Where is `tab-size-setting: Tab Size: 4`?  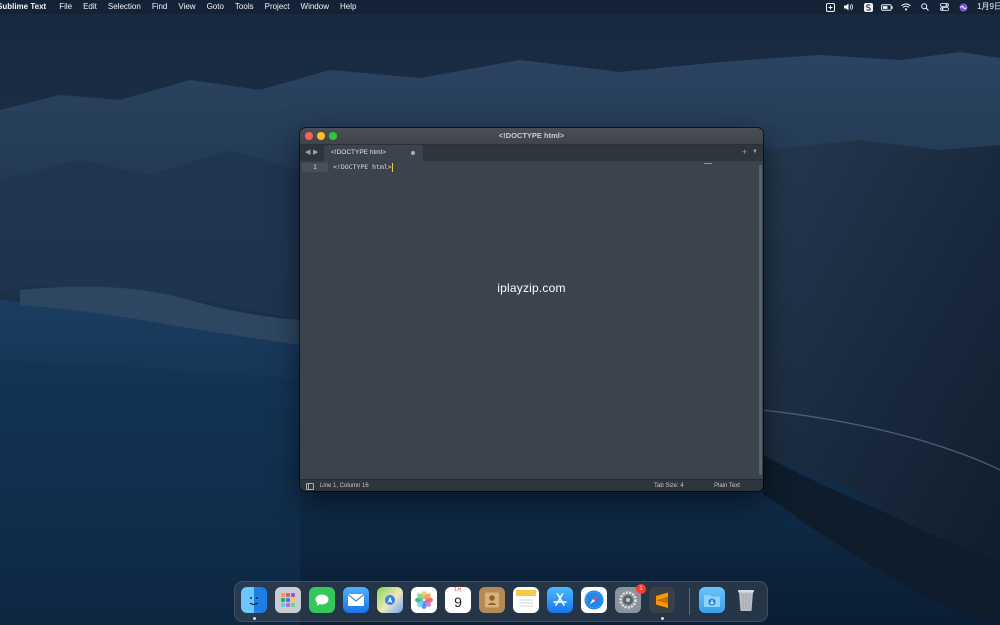 tab-size-setting: Tab Size: 4 is located at coordinates (669, 485).